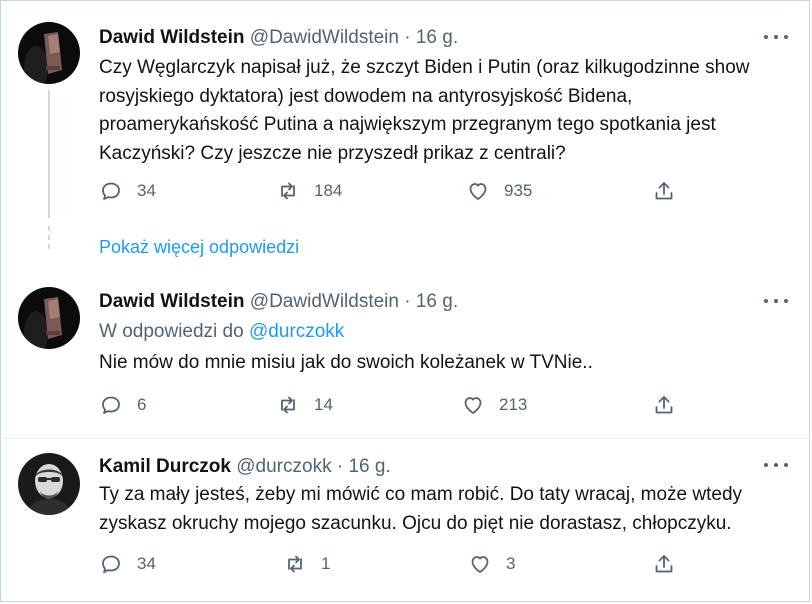 Image resolution: width=812 pixels, height=604 pixels. Describe the element at coordinates (306, 564) in the screenshot. I see `retweet-button: 1` at that location.